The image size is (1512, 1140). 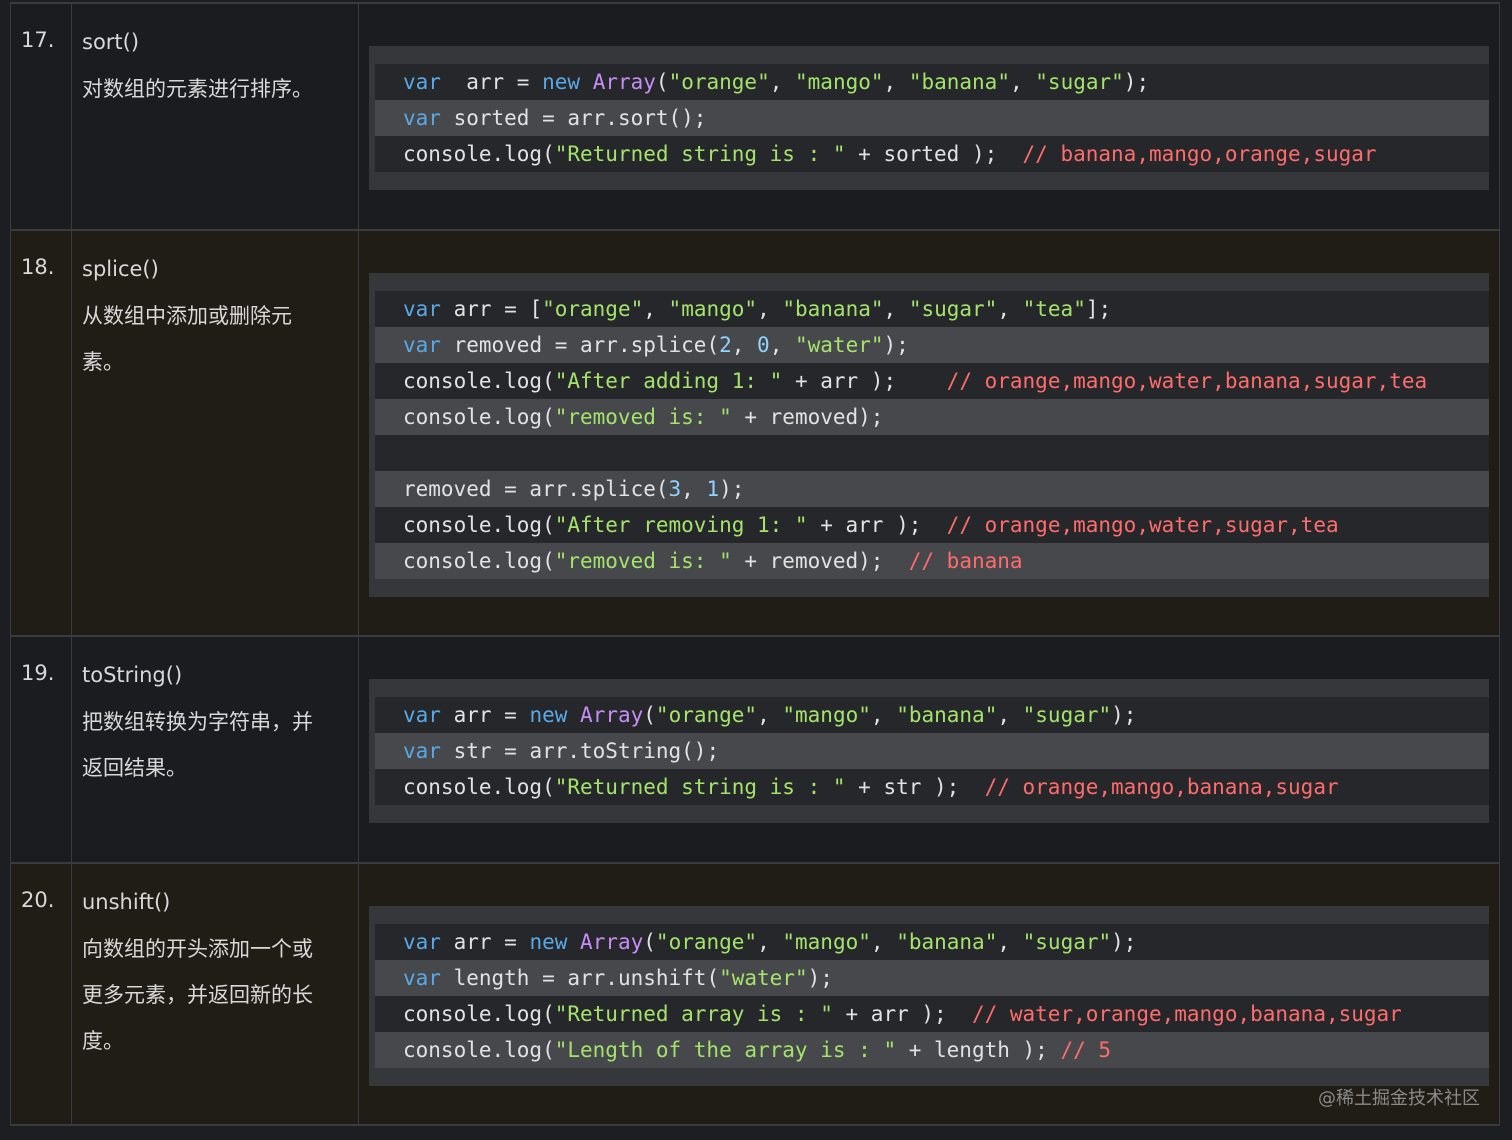 I want to click on code-token: "tea", so click(x=1054, y=309).